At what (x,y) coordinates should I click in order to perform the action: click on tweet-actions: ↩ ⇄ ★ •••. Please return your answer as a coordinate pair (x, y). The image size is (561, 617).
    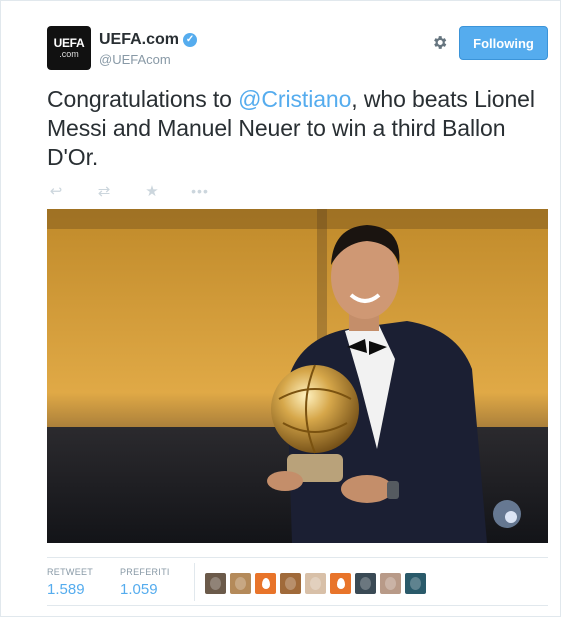
    Looking at the image, I should click on (143, 191).